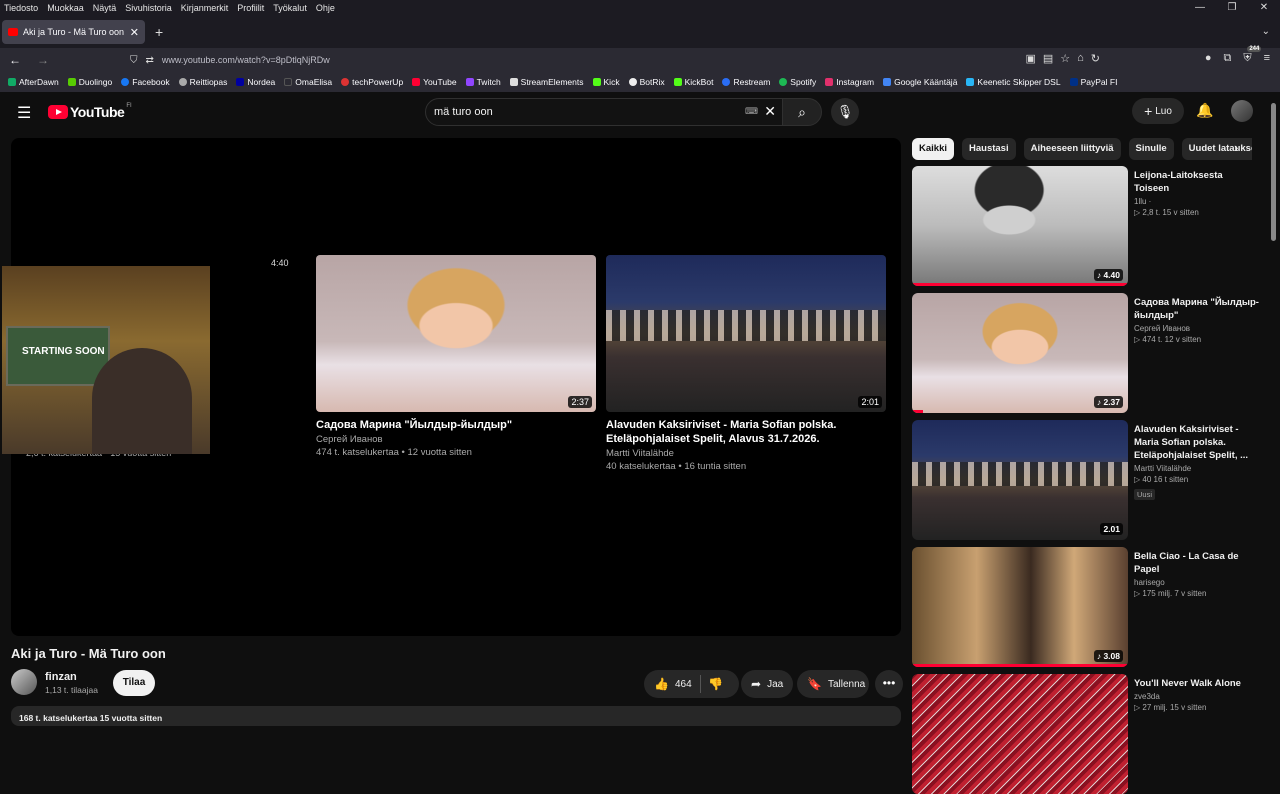 The image size is (1280, 794). Describe the element at coordinates (105, 8) in the screenshot. I see `menu-view: Näytä` at that location.